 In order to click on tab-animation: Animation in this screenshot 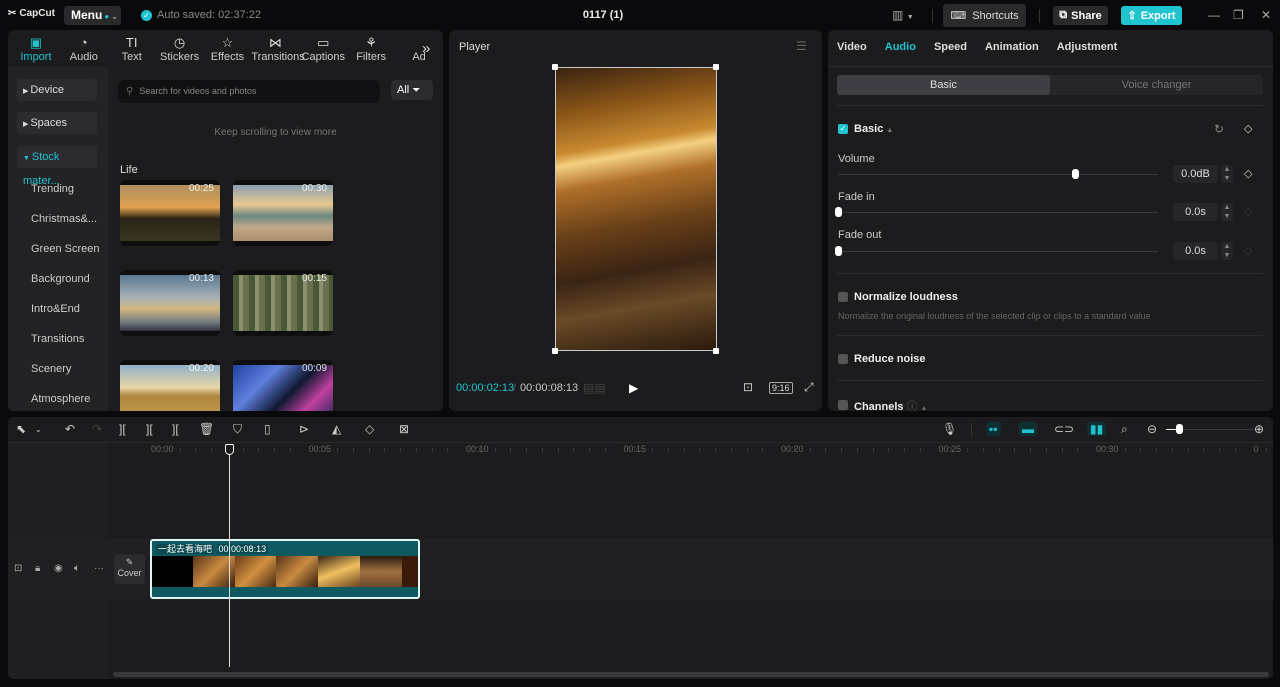, I will do `click(1016, 48)`.